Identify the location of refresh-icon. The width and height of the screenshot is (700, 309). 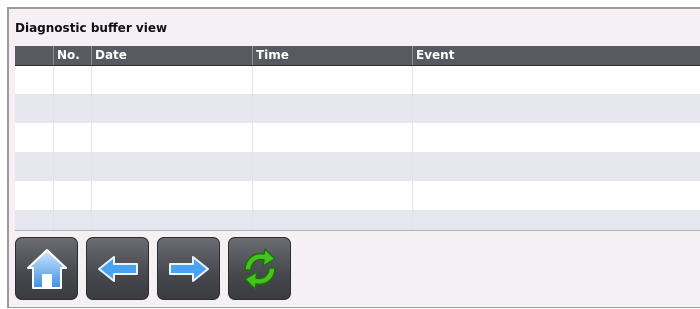
(259, 268).